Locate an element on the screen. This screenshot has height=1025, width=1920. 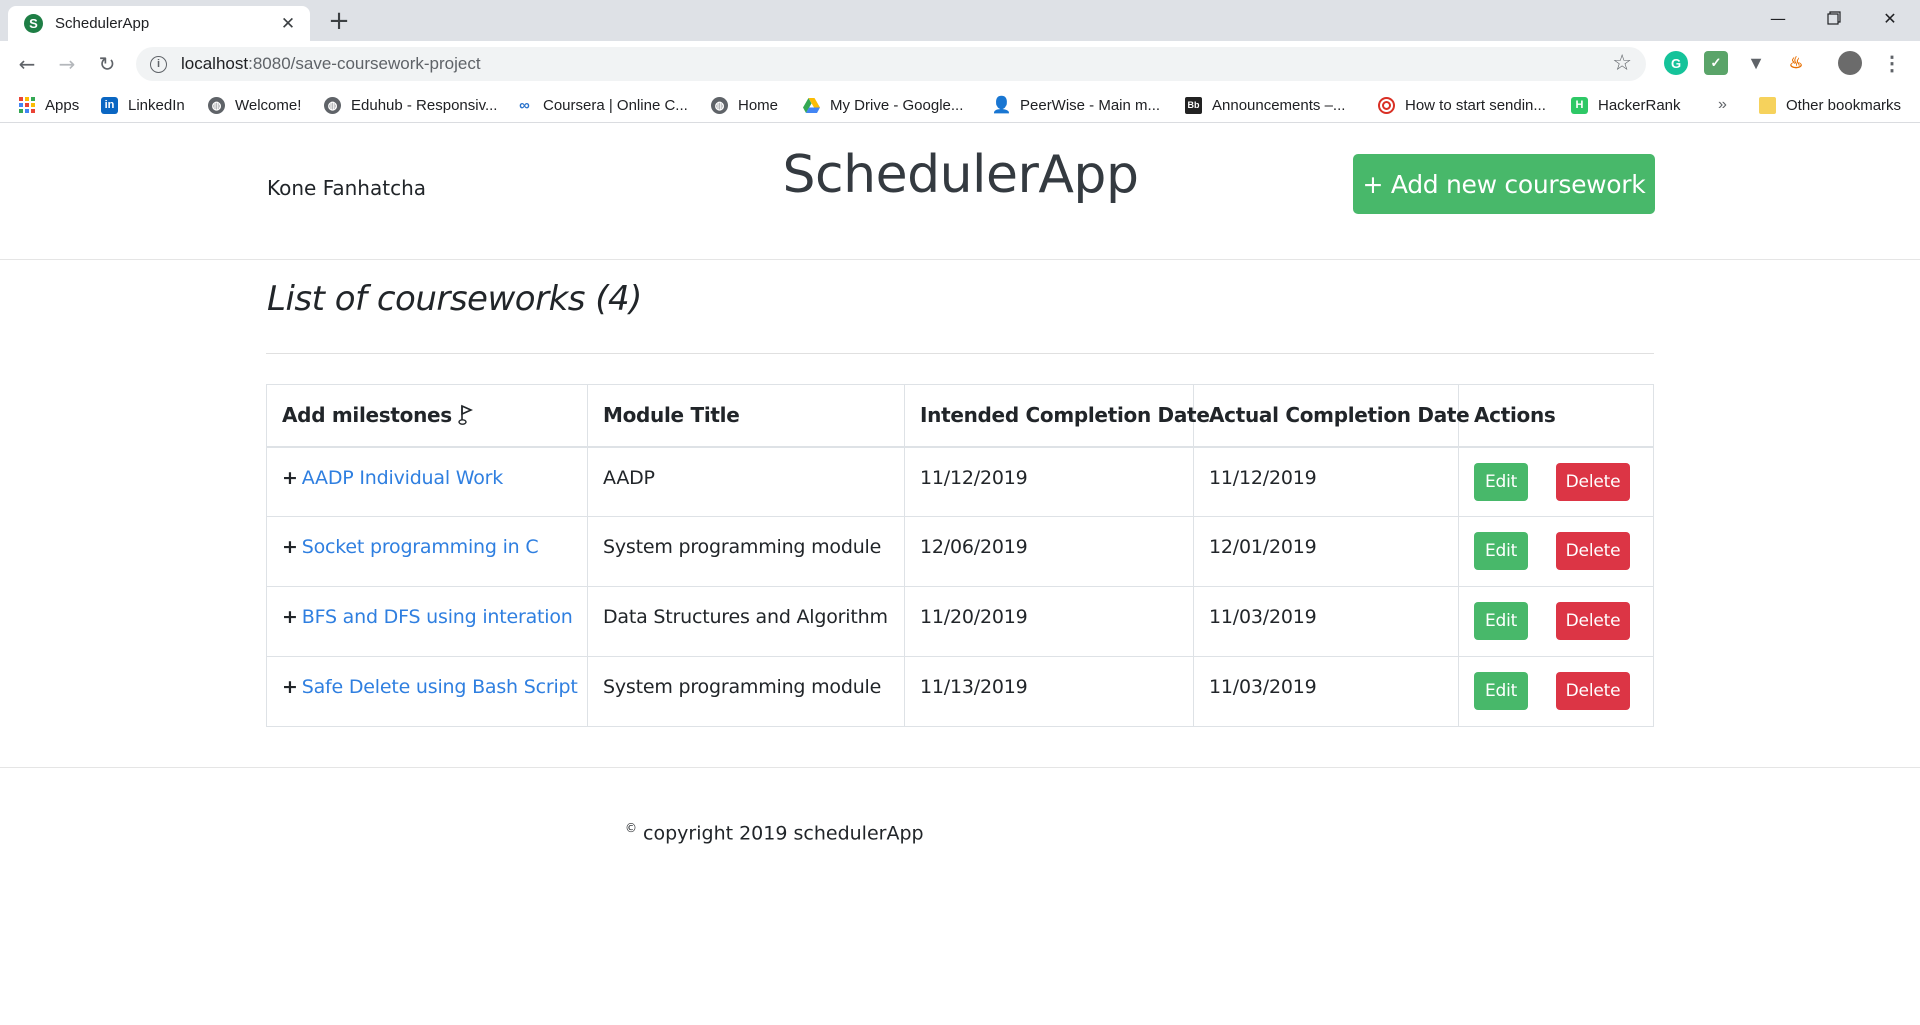
new-tab-icon: + is located at coordinates (339, 21).